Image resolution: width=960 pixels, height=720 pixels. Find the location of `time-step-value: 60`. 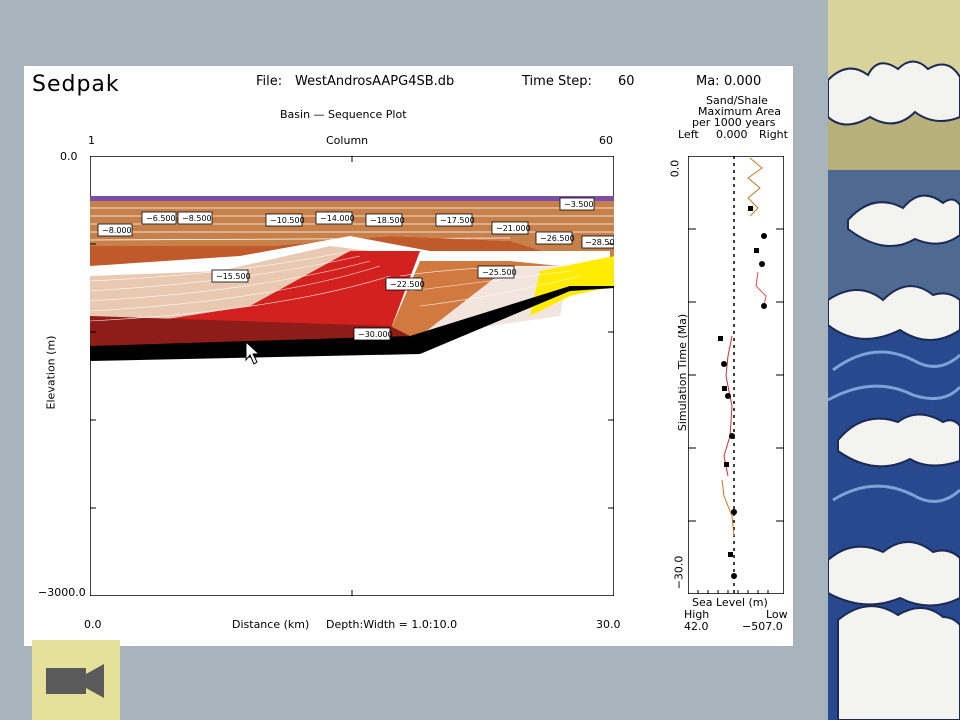

time-step-value: 60 is located at coordinates (626, 81).